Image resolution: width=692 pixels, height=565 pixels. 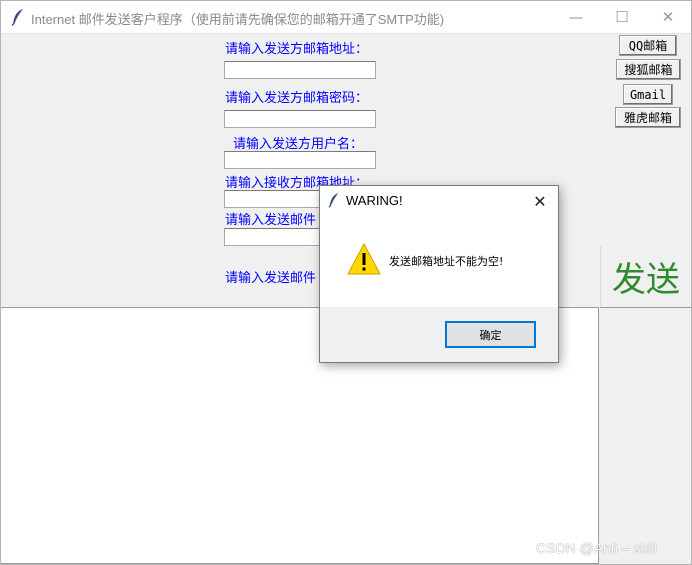 I want to click on right-panel, so click(x=645, y=435).